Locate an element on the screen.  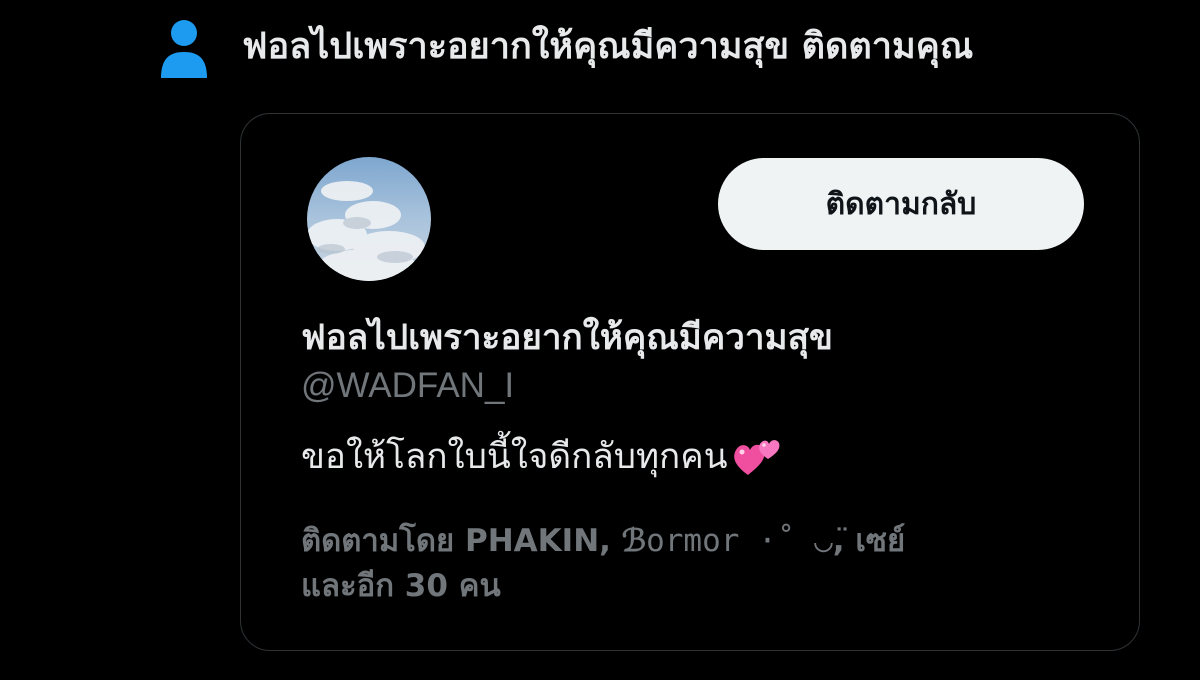
followed-by-prefix: ติดตามโดย is located at coordinates (378, 541).